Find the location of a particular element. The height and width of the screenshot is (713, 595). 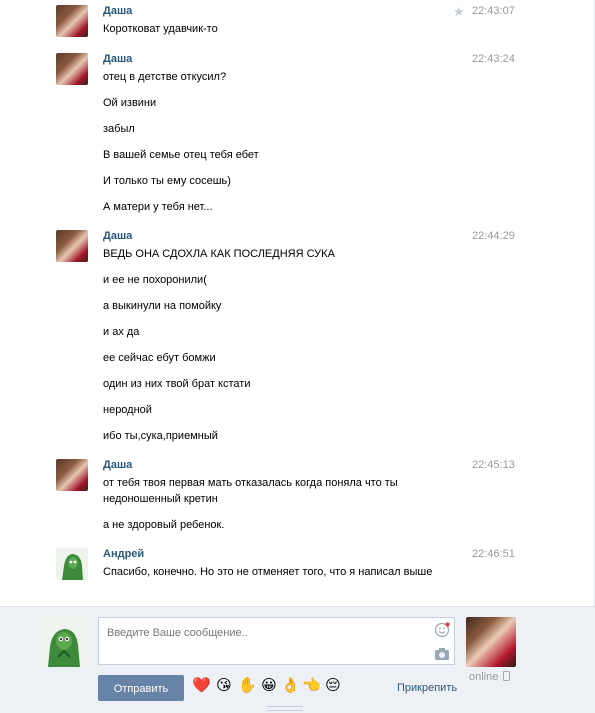

attach-button: Прикрепить is located at coordinates (427, 688).